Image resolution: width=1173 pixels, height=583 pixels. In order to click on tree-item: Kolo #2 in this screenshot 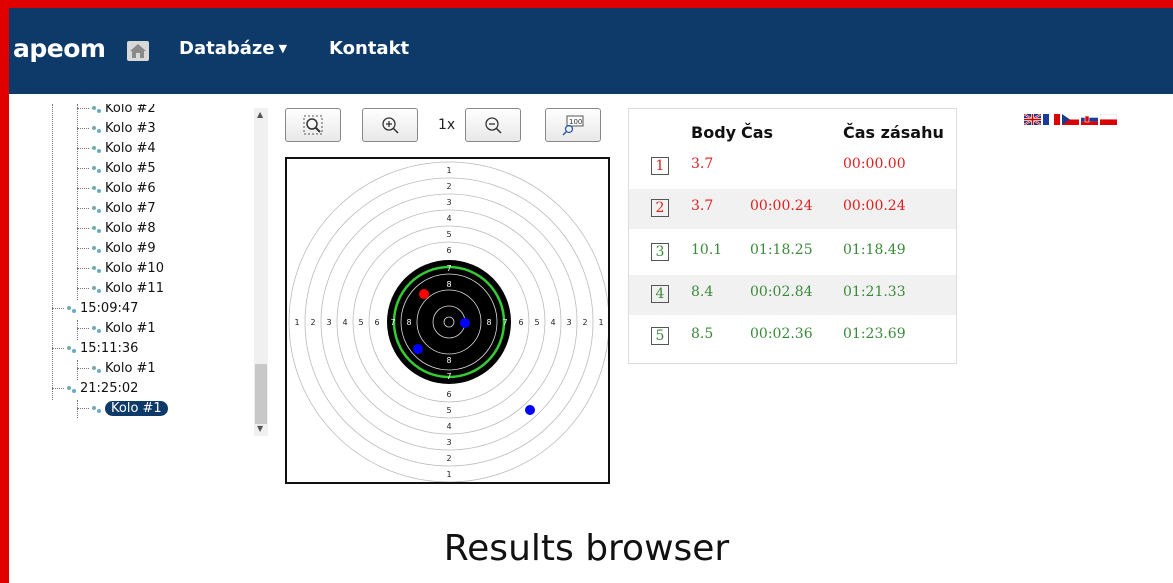, I will do `click(116, 111)`.